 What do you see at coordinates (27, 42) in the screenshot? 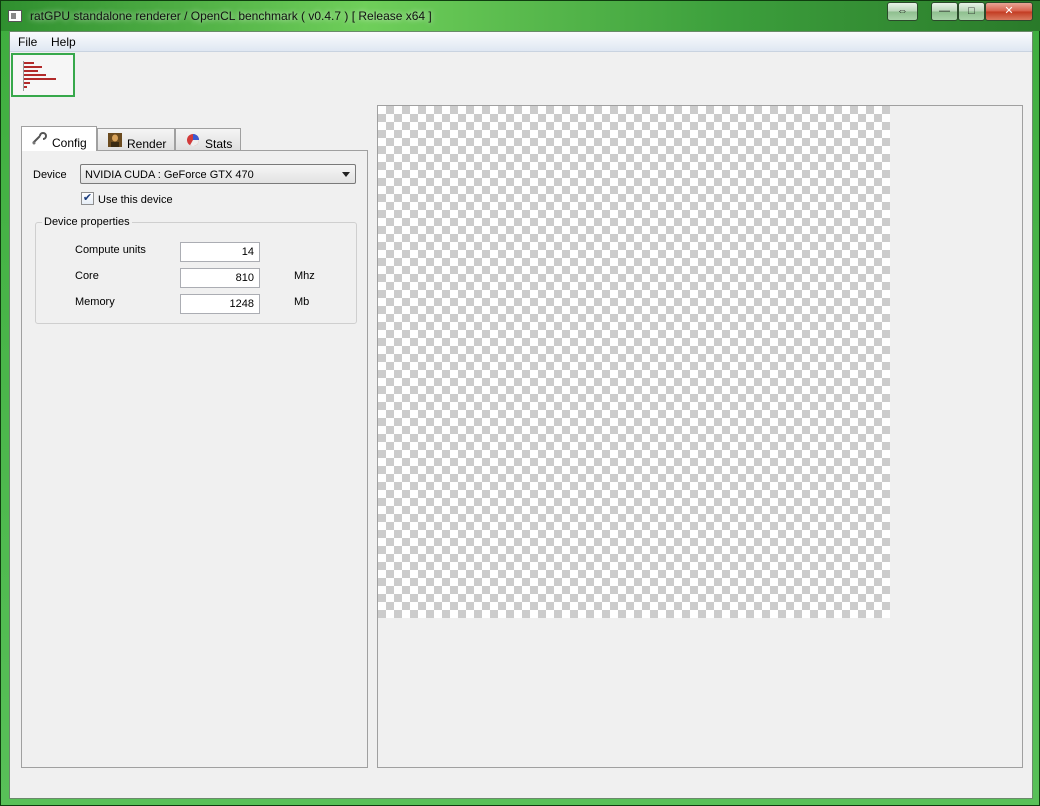
I see `menu-file: File` at bounding box center [27, 42].